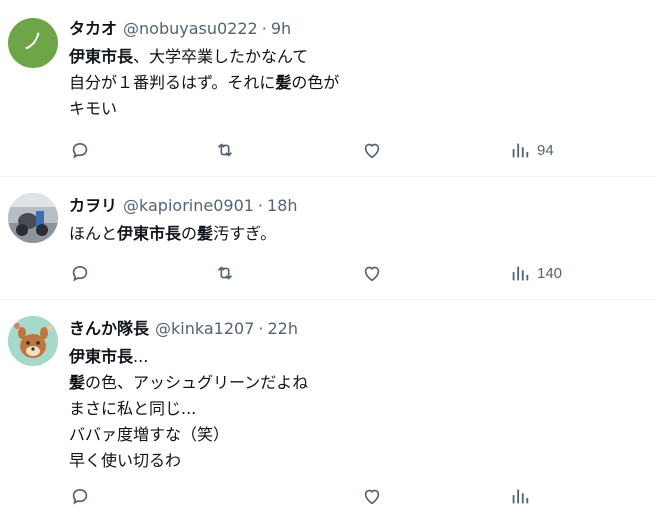 The image size is (655, 508). I want to click on tweet-line: 自分が１番判るはず。それに髪の色が, so click(358, 83).